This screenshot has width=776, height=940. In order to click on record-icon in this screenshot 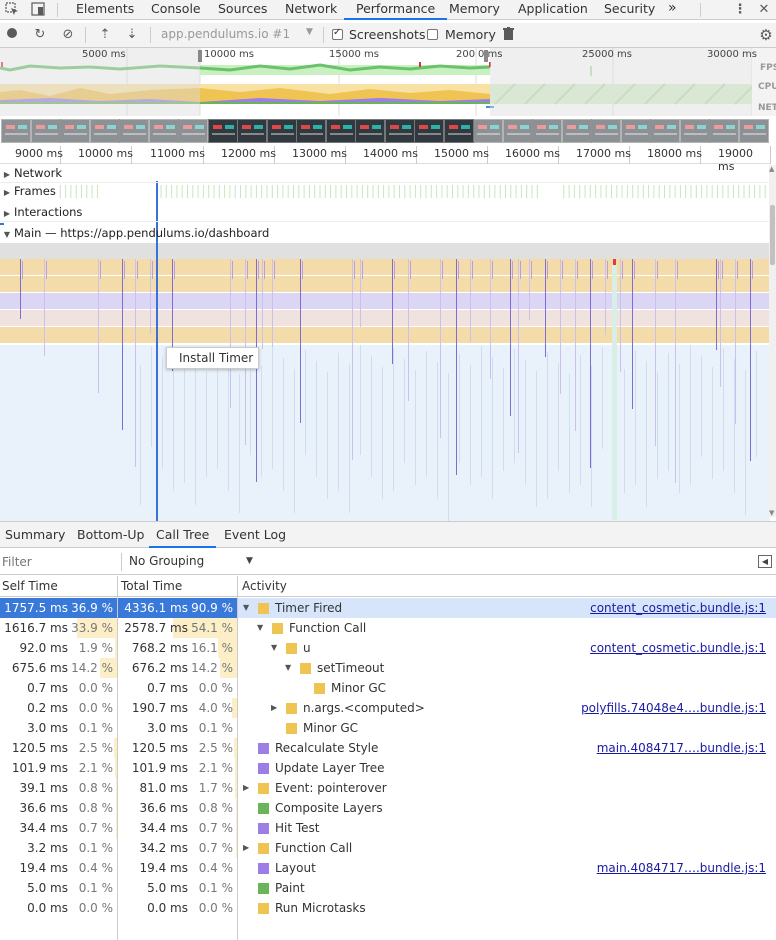, I will do `click(12, 35)`.